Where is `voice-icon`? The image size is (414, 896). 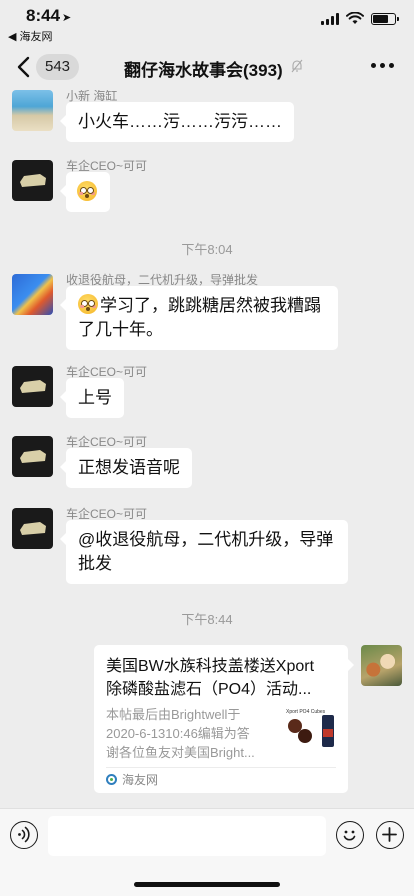
voice-icon is located at coordinates (24, 834).